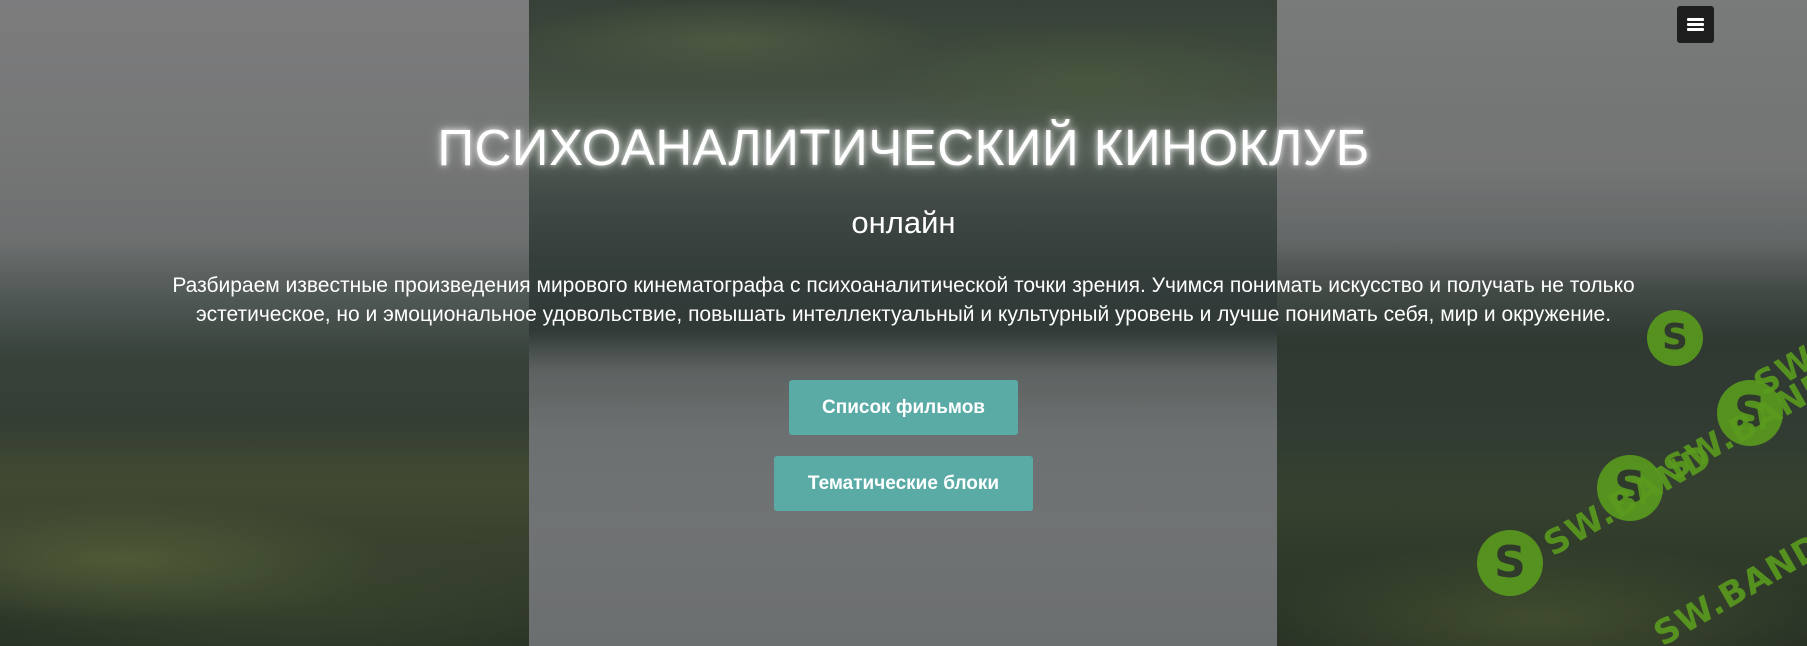 This screenshot has height=646, width=1807. What do you see at coordinates (903, 222) in the screenshot?
I see `page-subtitle: онлайн` at bounding box center [903, 222].